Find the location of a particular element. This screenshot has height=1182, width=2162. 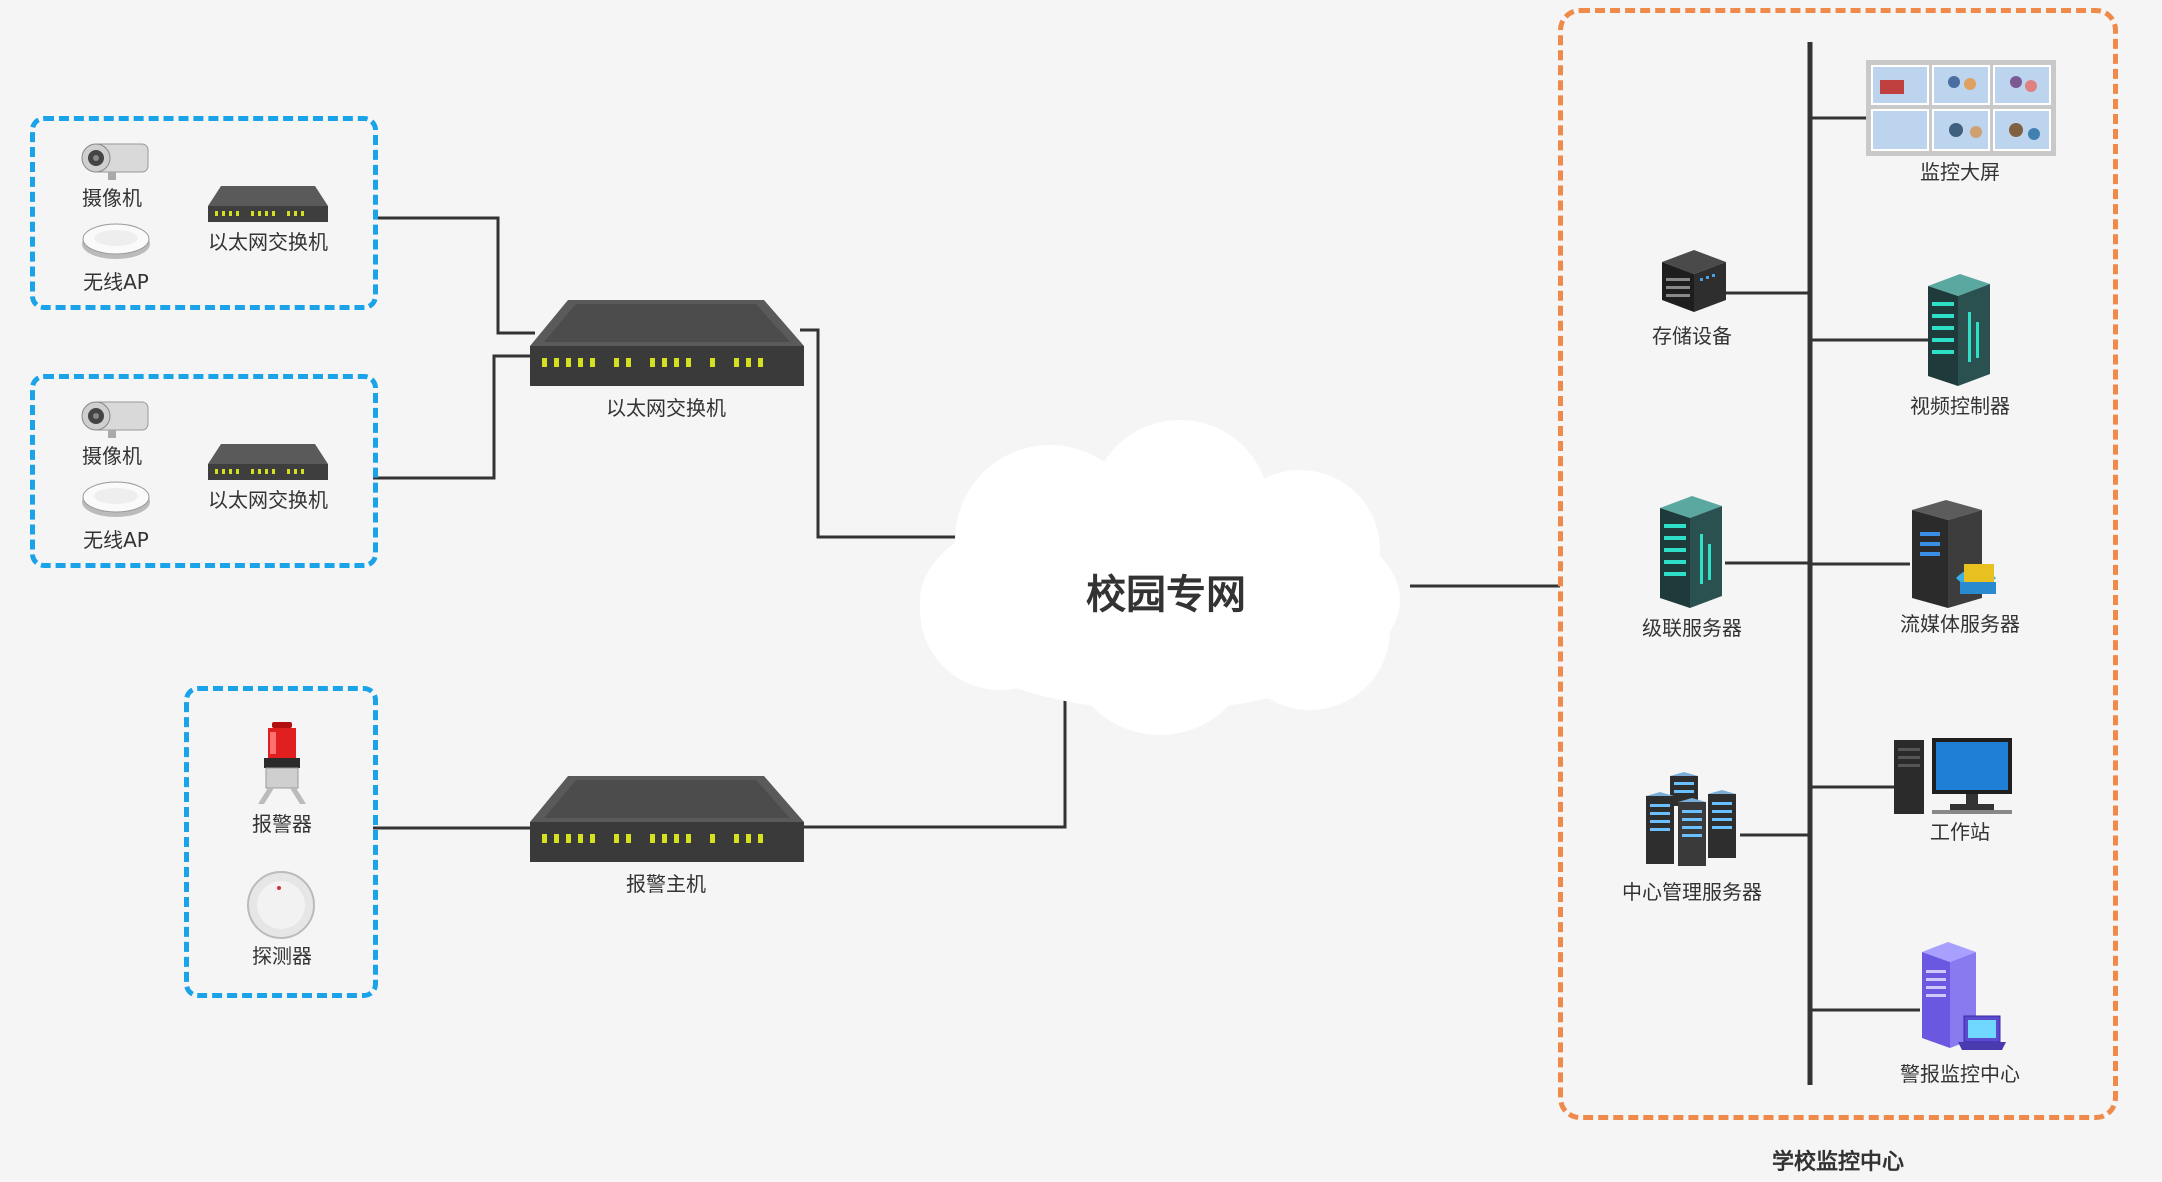

video-wall-label: 监控大屏 is located at coordinates (1960, 172).